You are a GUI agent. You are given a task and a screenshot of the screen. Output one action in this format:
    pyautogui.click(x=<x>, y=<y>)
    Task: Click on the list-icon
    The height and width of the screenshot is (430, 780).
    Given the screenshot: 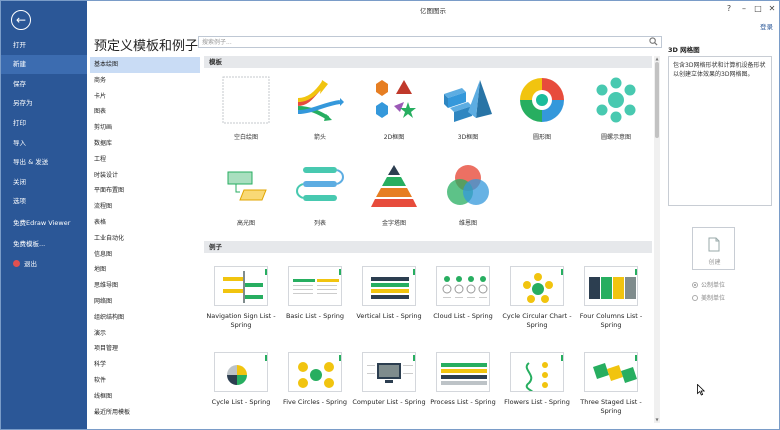 What is the action you would take?
    pyautogui.click(x=320, y=186)
    